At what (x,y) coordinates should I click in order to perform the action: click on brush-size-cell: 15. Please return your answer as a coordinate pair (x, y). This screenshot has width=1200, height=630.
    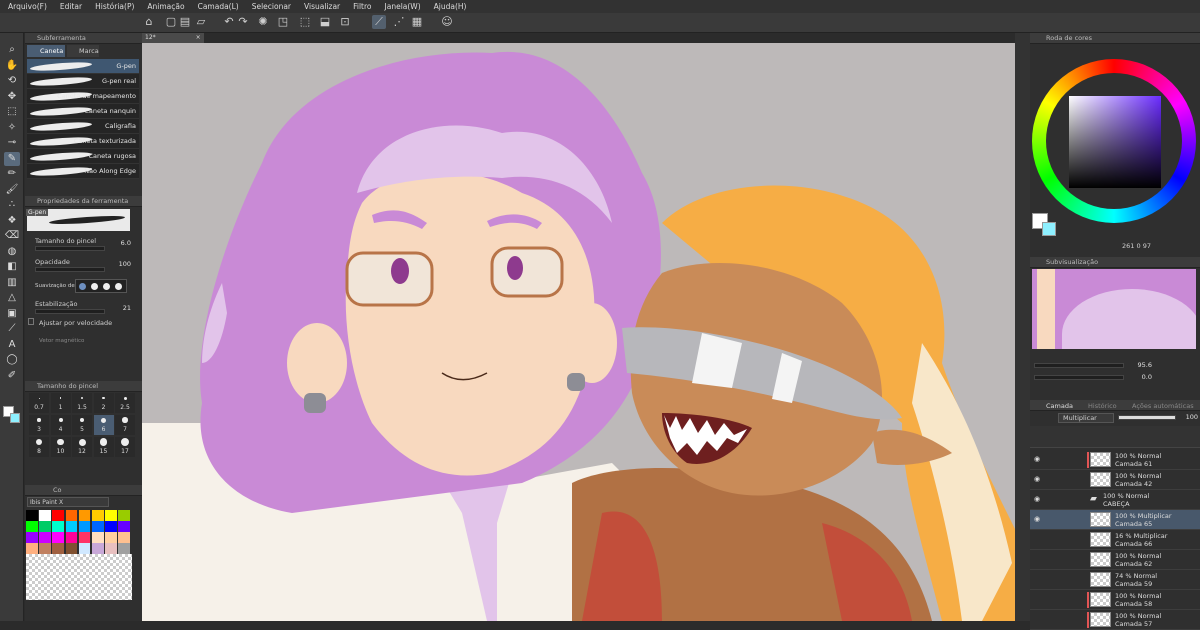
    Looking at the image, I should click on (103, 447).